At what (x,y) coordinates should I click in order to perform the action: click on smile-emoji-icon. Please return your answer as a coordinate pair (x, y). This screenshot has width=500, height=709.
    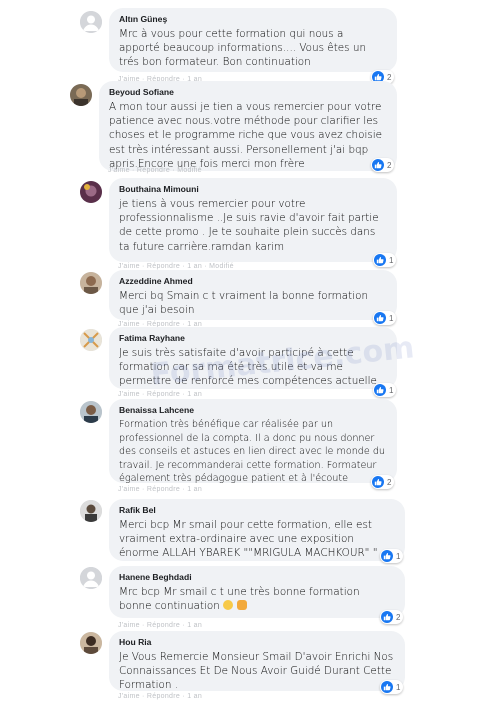
    Looking at the image, I should click on (228, 605).